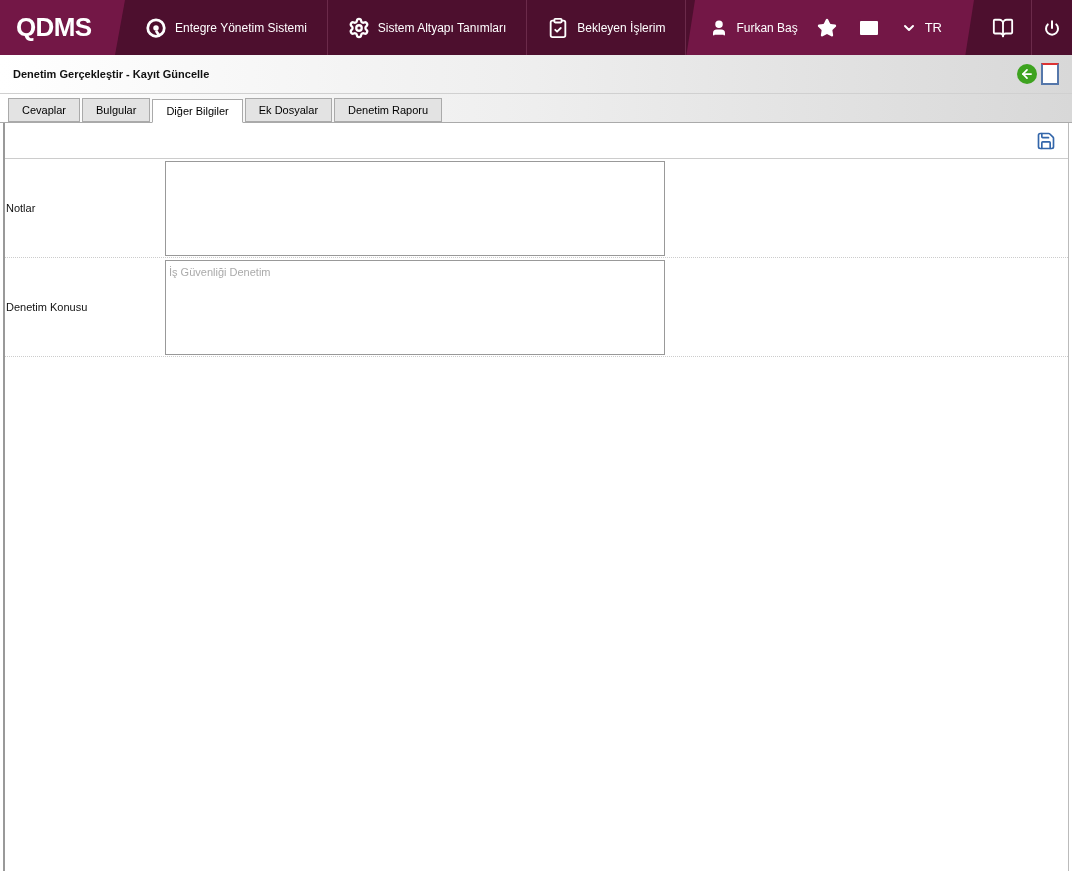 The width and height of the screenshot is (1072, 871). I want to click on q-circle-icon, so click(156, 27).